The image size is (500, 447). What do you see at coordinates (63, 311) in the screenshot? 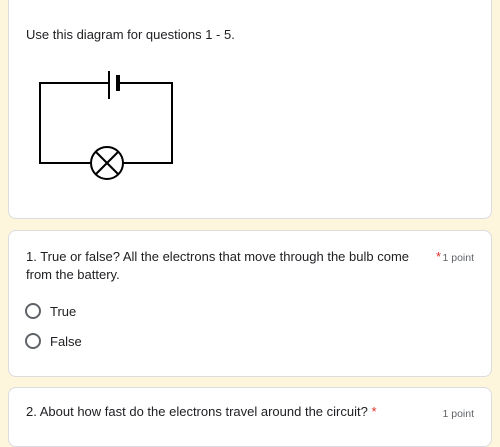
I see `option-label: True` at bounding box center [63, 311].